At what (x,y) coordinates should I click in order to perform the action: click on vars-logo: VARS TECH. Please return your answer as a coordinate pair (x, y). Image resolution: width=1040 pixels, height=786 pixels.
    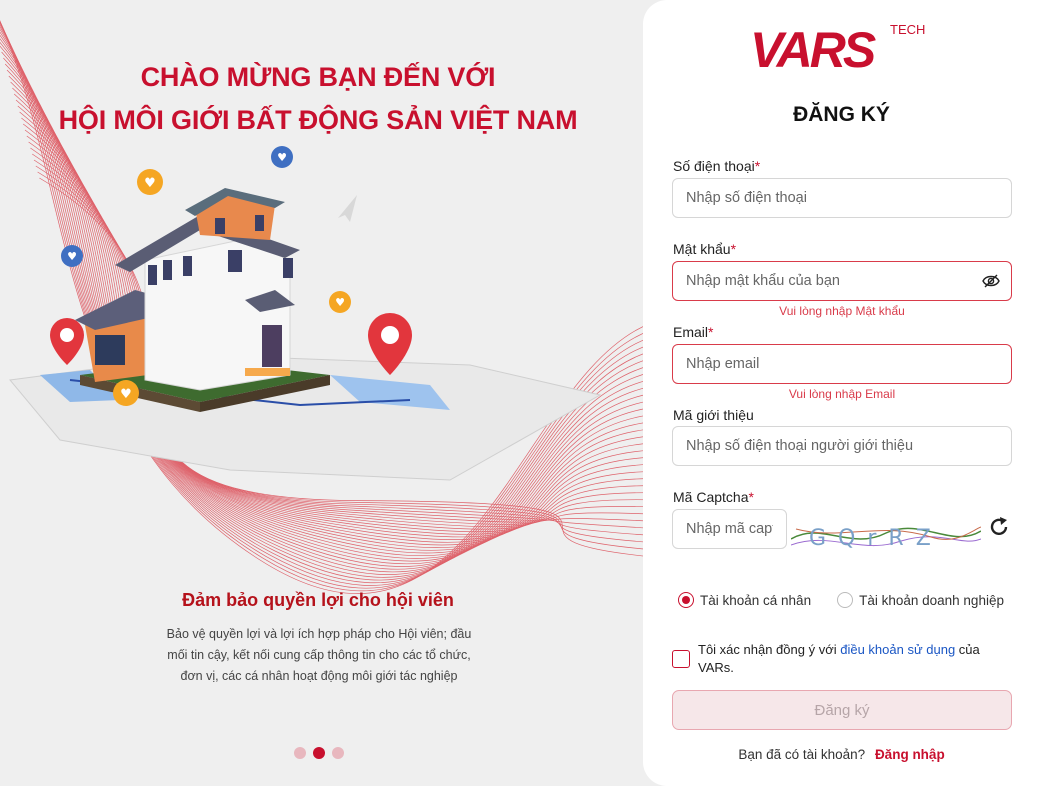
    Looking at the image, I should click on (837, 47).